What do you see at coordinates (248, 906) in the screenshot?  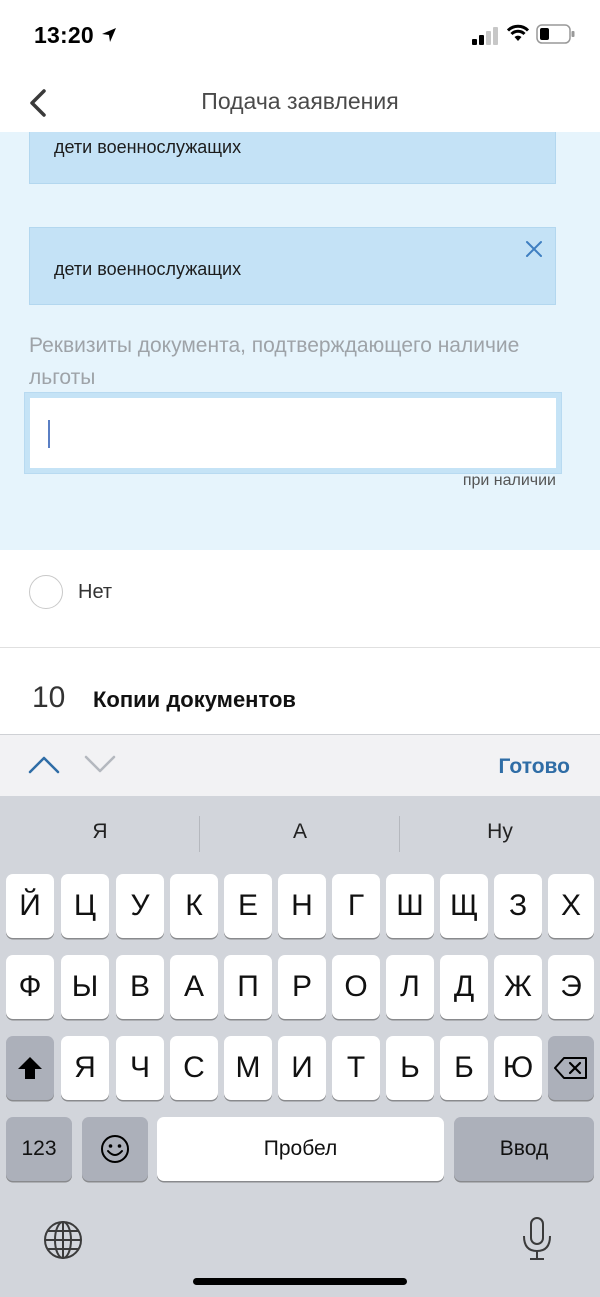 I see `key: Е` at bounding box center [248, 906].